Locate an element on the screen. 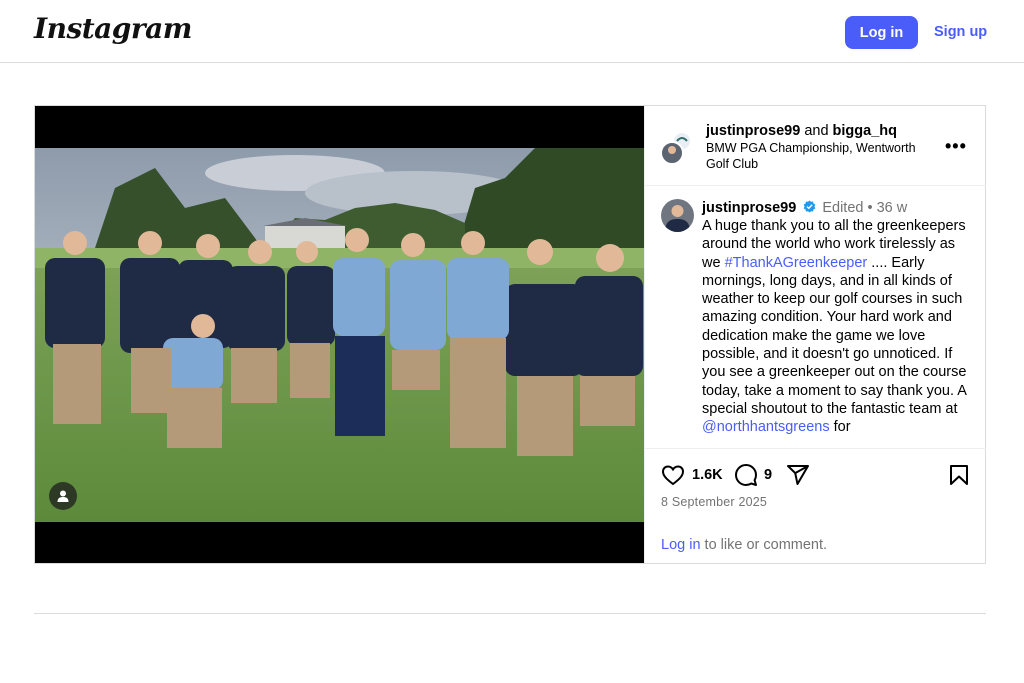 Image resolution: width=1024 pixels, height=683 pixels. caption-text-part-3: for is located at coordinates (842, 427).